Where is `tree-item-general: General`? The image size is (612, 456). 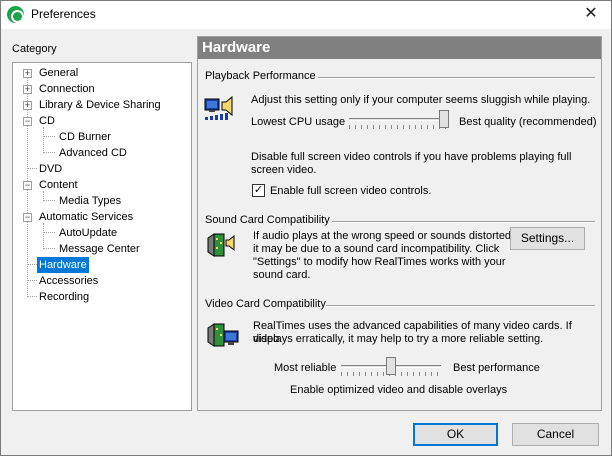
tree-item-general: General is located at coordinates (58, 73).